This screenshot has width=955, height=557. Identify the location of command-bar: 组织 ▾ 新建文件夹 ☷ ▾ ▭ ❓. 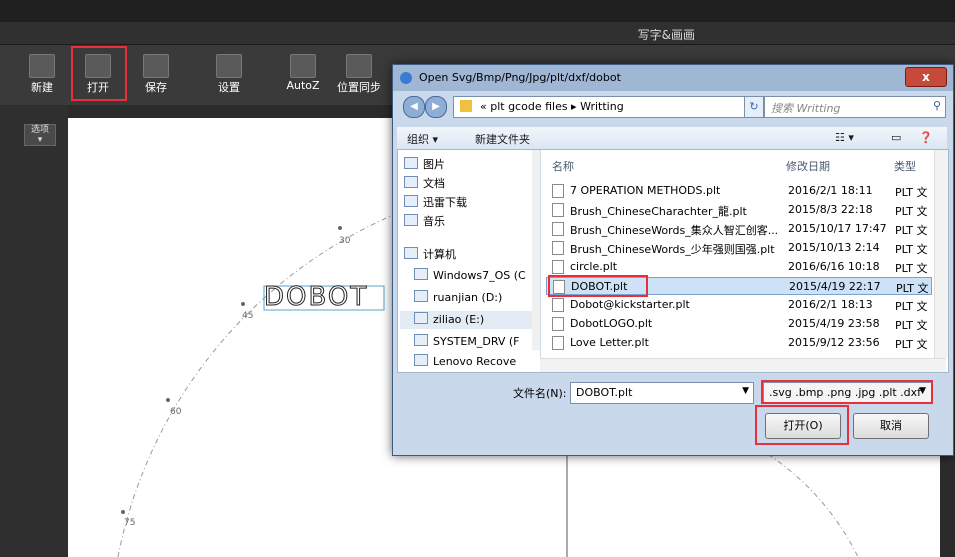
(672, 138).